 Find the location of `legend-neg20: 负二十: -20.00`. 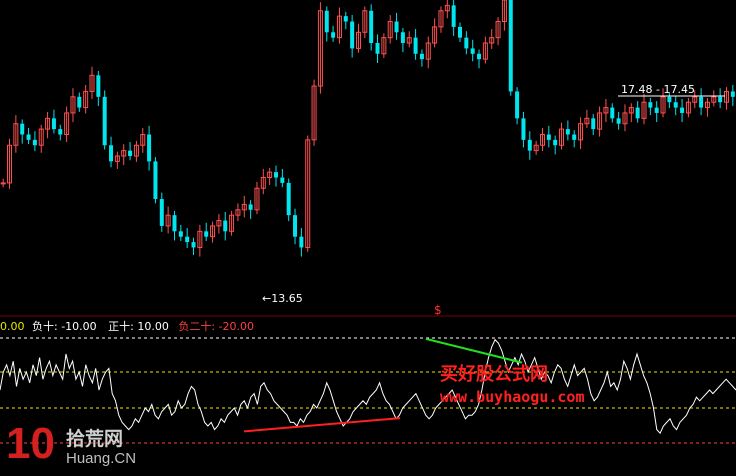

legend-neg20: 负二十: -20.00 is located at coordinates (216, 326).